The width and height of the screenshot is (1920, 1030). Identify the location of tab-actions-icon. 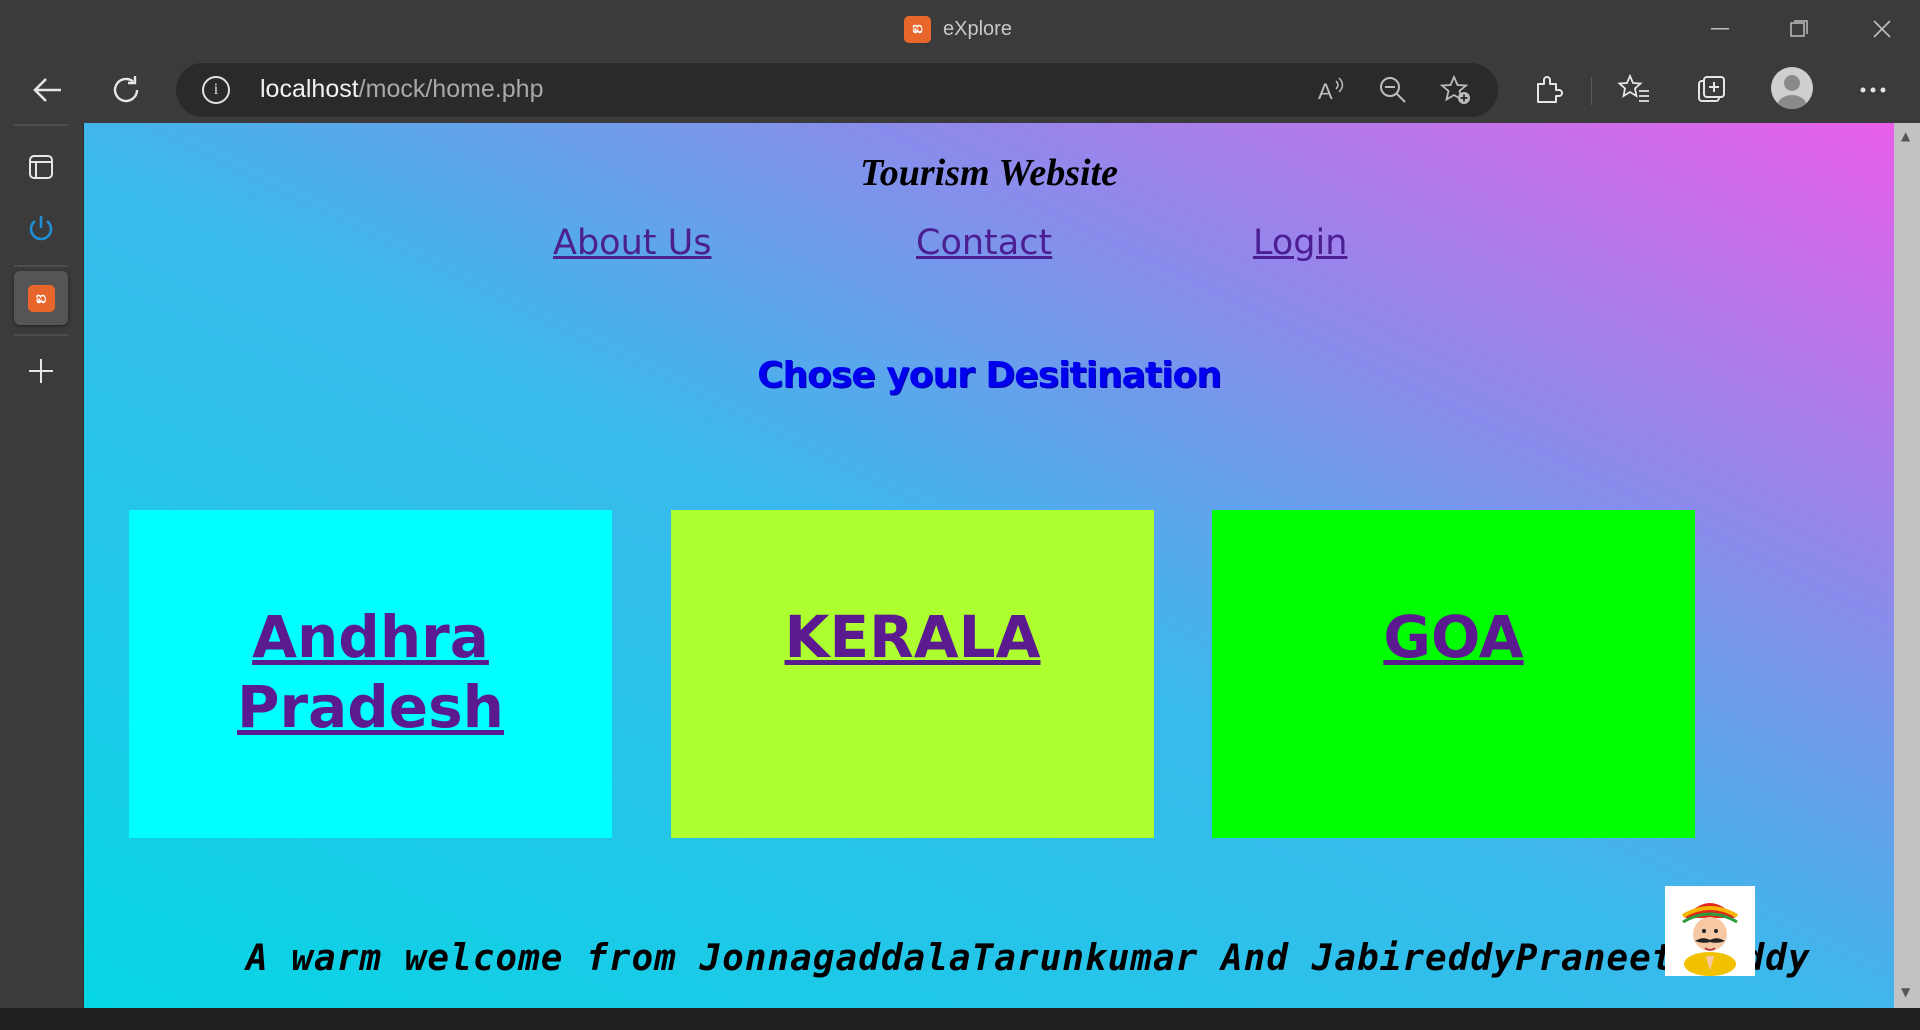
(41, 167).